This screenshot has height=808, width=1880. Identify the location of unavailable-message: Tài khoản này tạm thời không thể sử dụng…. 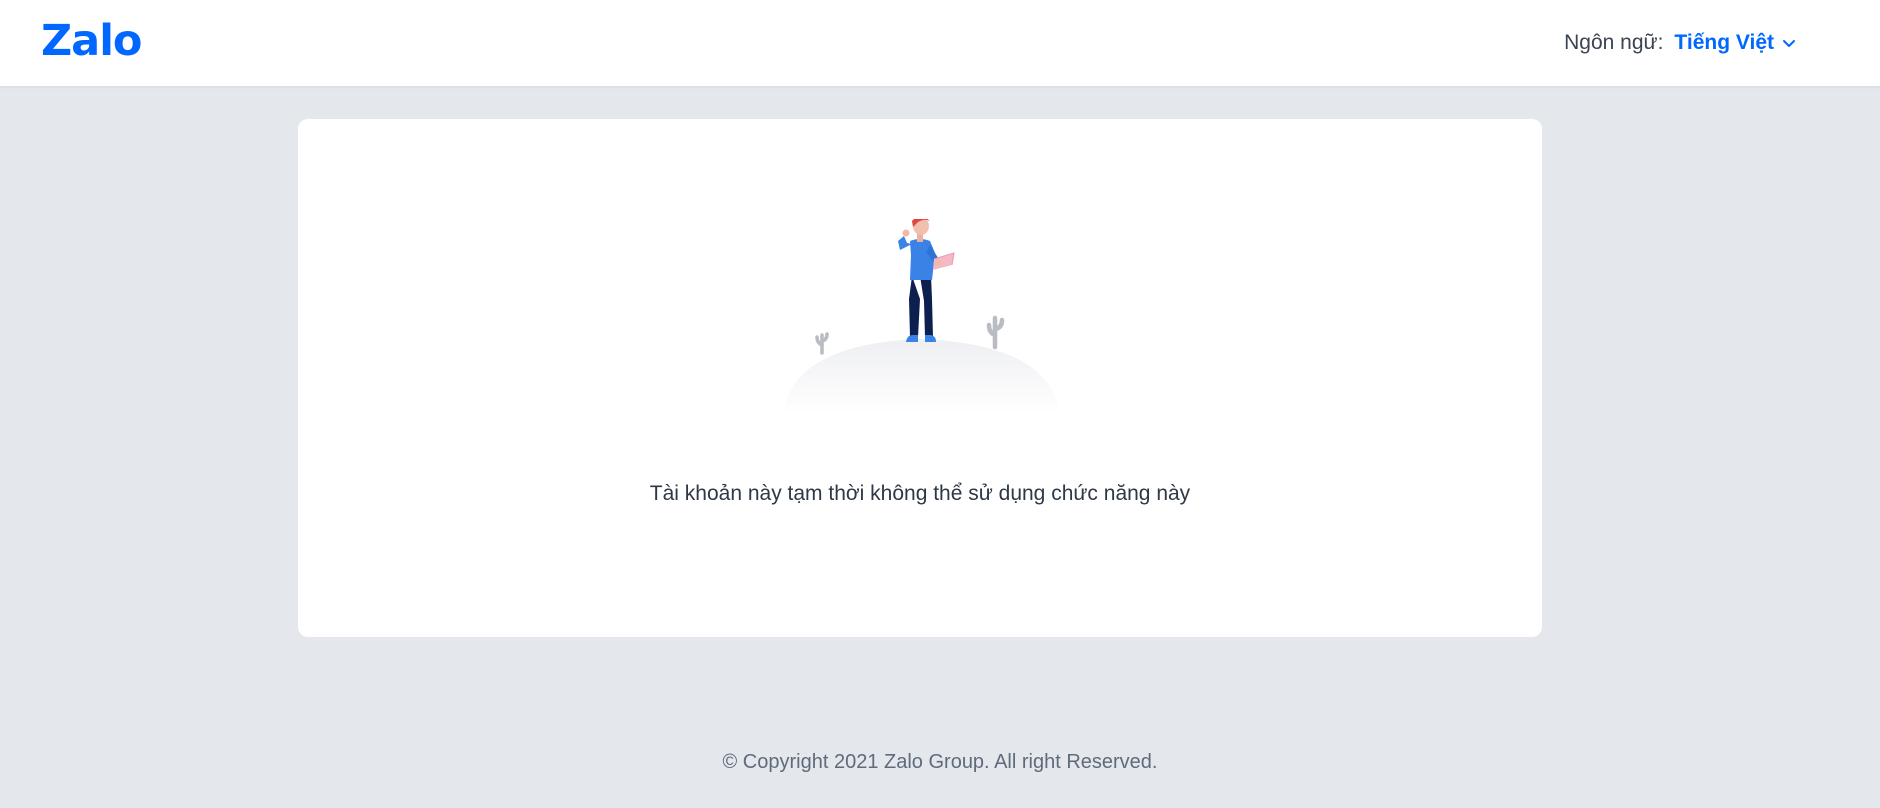
(920, 493).